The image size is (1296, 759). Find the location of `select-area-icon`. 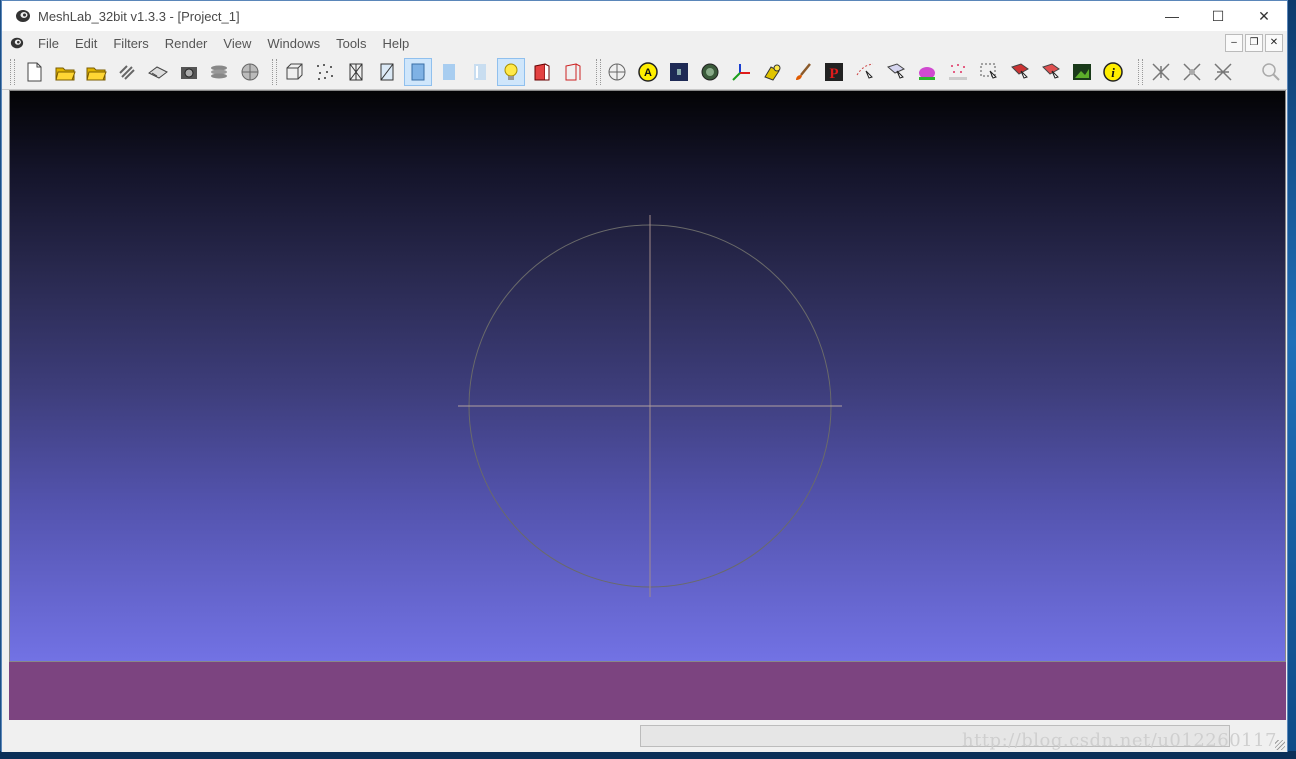

select-area-icon is located at coordinates (1051, 72).